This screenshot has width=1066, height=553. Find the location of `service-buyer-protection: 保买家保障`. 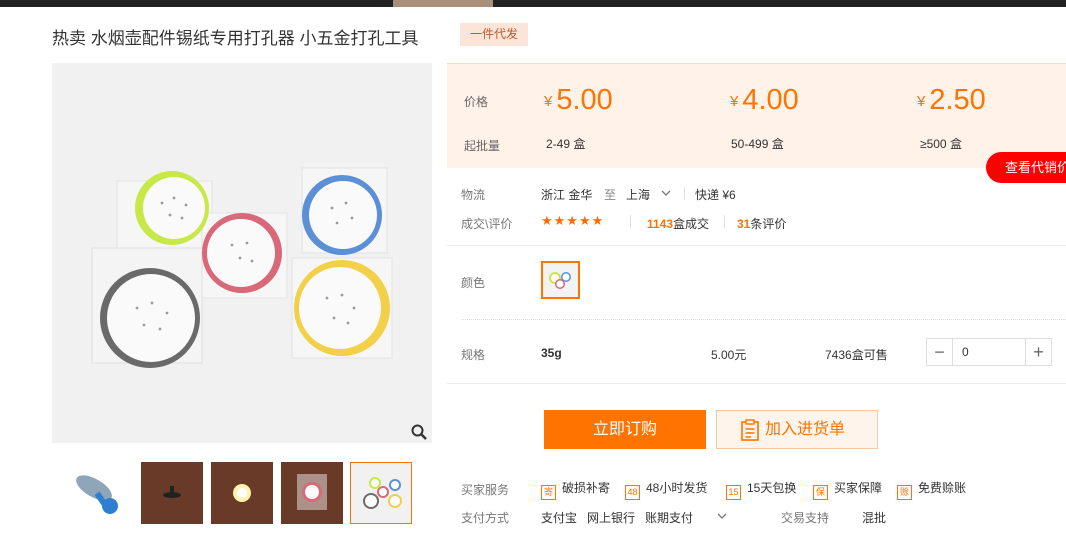

service-buyer-protection: 保买家保障 is located at coordinates (847, 489).